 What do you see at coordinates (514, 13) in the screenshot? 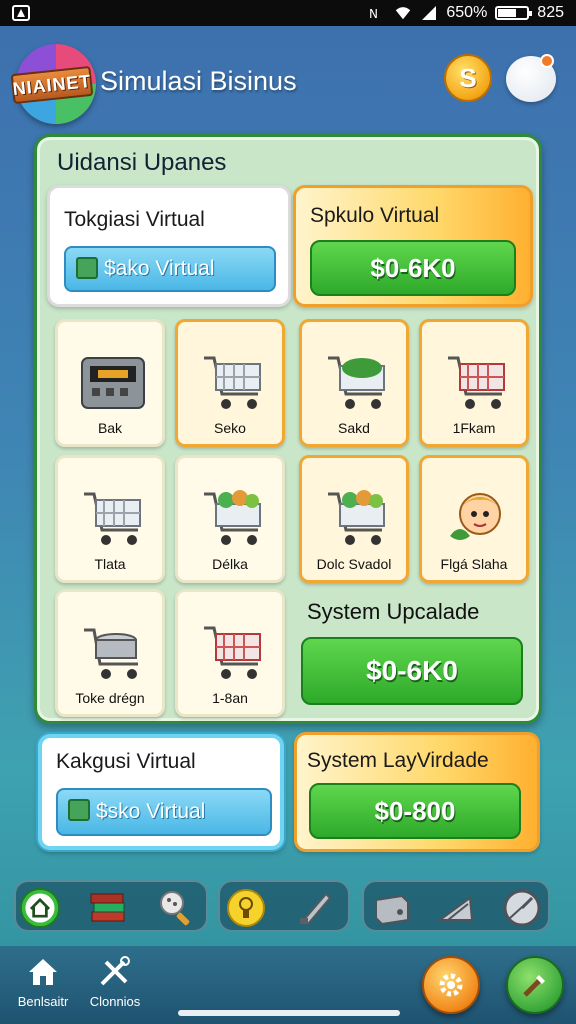
I see `battery-icon` at bounding box center [514, 13].